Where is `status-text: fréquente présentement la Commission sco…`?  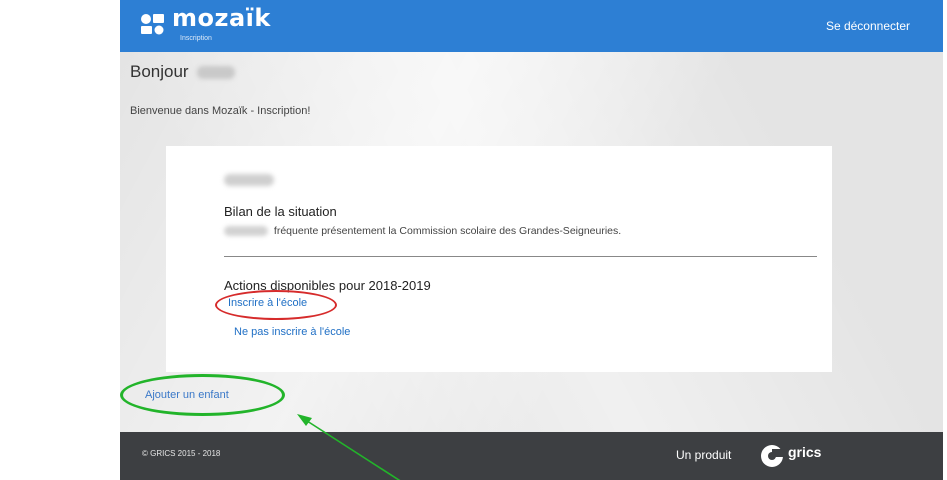
status-text: fréquente présentement la Commission sco… is located at coordinates (447, 231).